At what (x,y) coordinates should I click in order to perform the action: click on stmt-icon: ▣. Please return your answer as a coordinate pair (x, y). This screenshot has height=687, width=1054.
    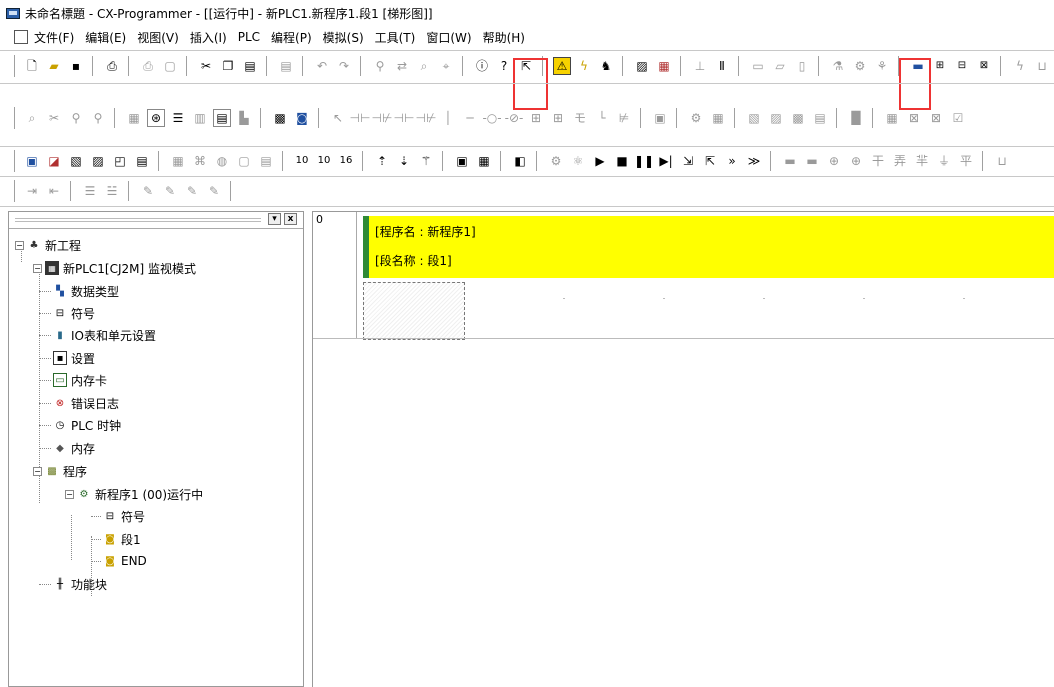
    Looking at the image, I should click on (660, 118).